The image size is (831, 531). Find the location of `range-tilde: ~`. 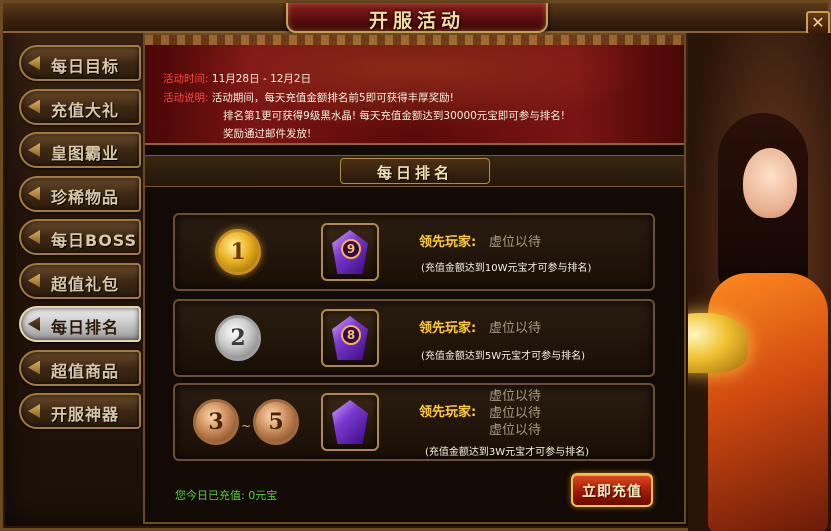

range-tilde: ~ is located at coordinates (246, 426).